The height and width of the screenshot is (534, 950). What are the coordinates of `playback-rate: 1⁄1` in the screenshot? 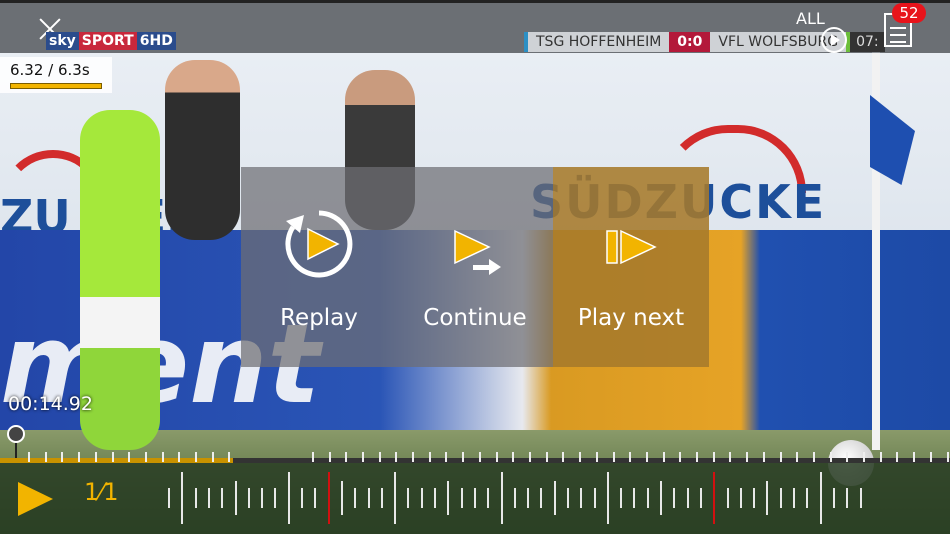 It's located at (101, 492).